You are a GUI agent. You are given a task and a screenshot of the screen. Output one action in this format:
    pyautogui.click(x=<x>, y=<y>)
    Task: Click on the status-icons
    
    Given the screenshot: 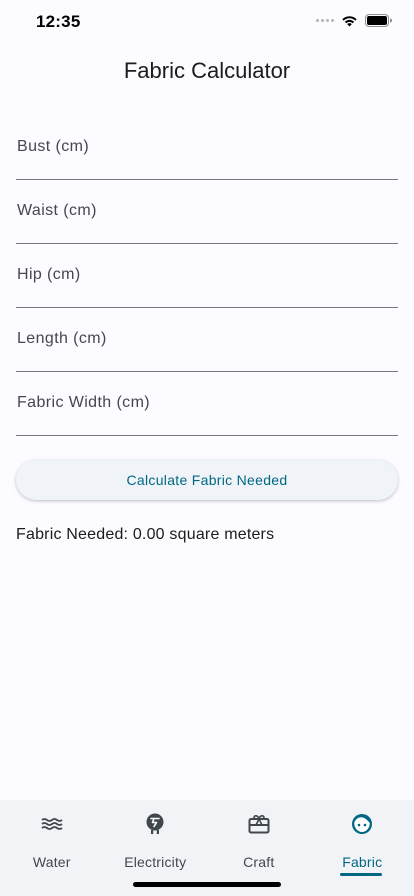 What is the action you would take?
    pyautogui.click(x=354, y=20)
    